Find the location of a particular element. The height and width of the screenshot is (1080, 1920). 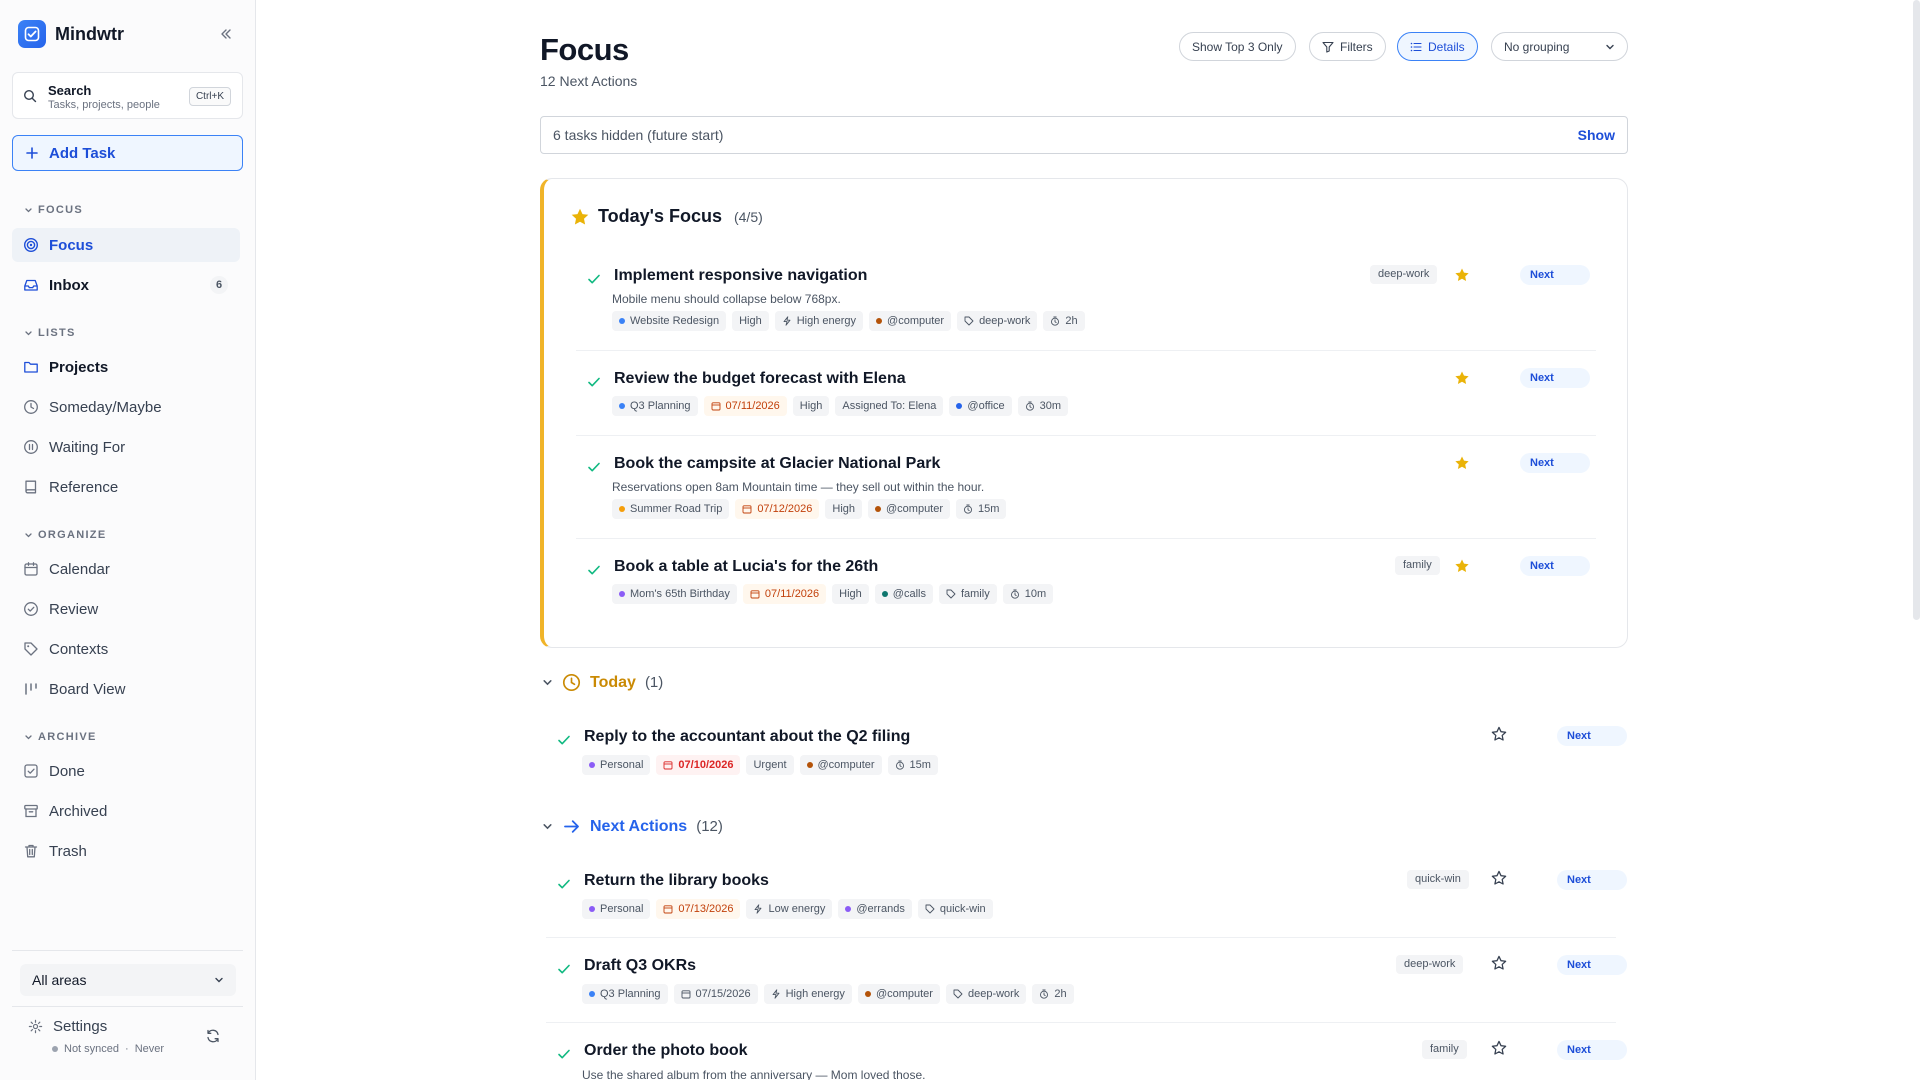

sidebar-item-trash: Trash is located at coordinates (126, 851).